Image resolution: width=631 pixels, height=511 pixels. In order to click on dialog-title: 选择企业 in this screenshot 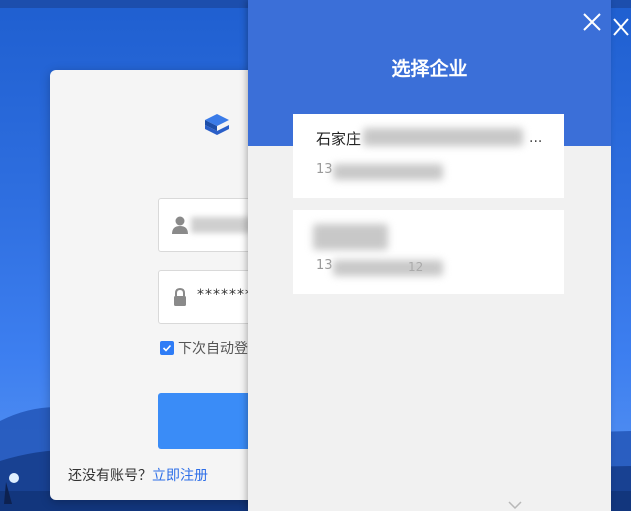, I will do `click(429, 69)`.